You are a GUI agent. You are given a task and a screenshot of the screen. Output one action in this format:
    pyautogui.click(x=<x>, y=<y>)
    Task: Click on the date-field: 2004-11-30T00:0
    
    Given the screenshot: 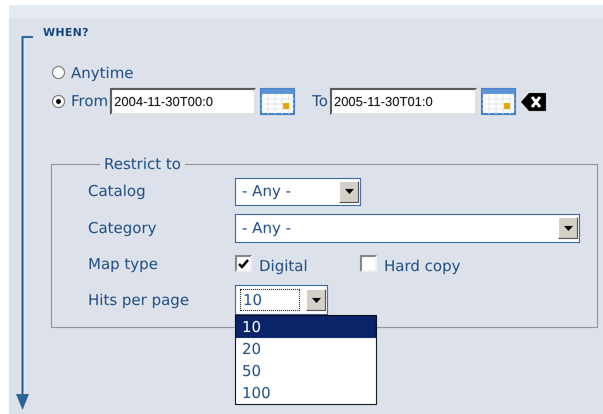 What is the action you would take?
    pyautogui.click(x=183, y=101)
    